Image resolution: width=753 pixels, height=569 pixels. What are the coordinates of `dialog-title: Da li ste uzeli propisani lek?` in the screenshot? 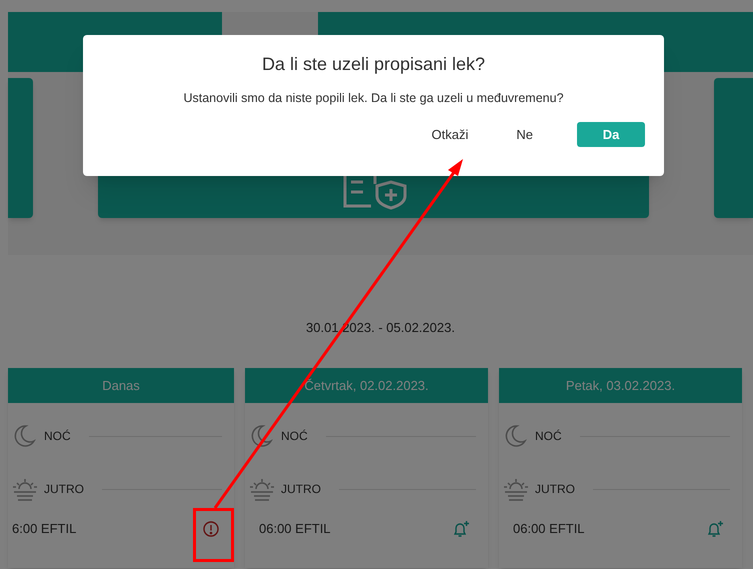 It's located at (374, 64).